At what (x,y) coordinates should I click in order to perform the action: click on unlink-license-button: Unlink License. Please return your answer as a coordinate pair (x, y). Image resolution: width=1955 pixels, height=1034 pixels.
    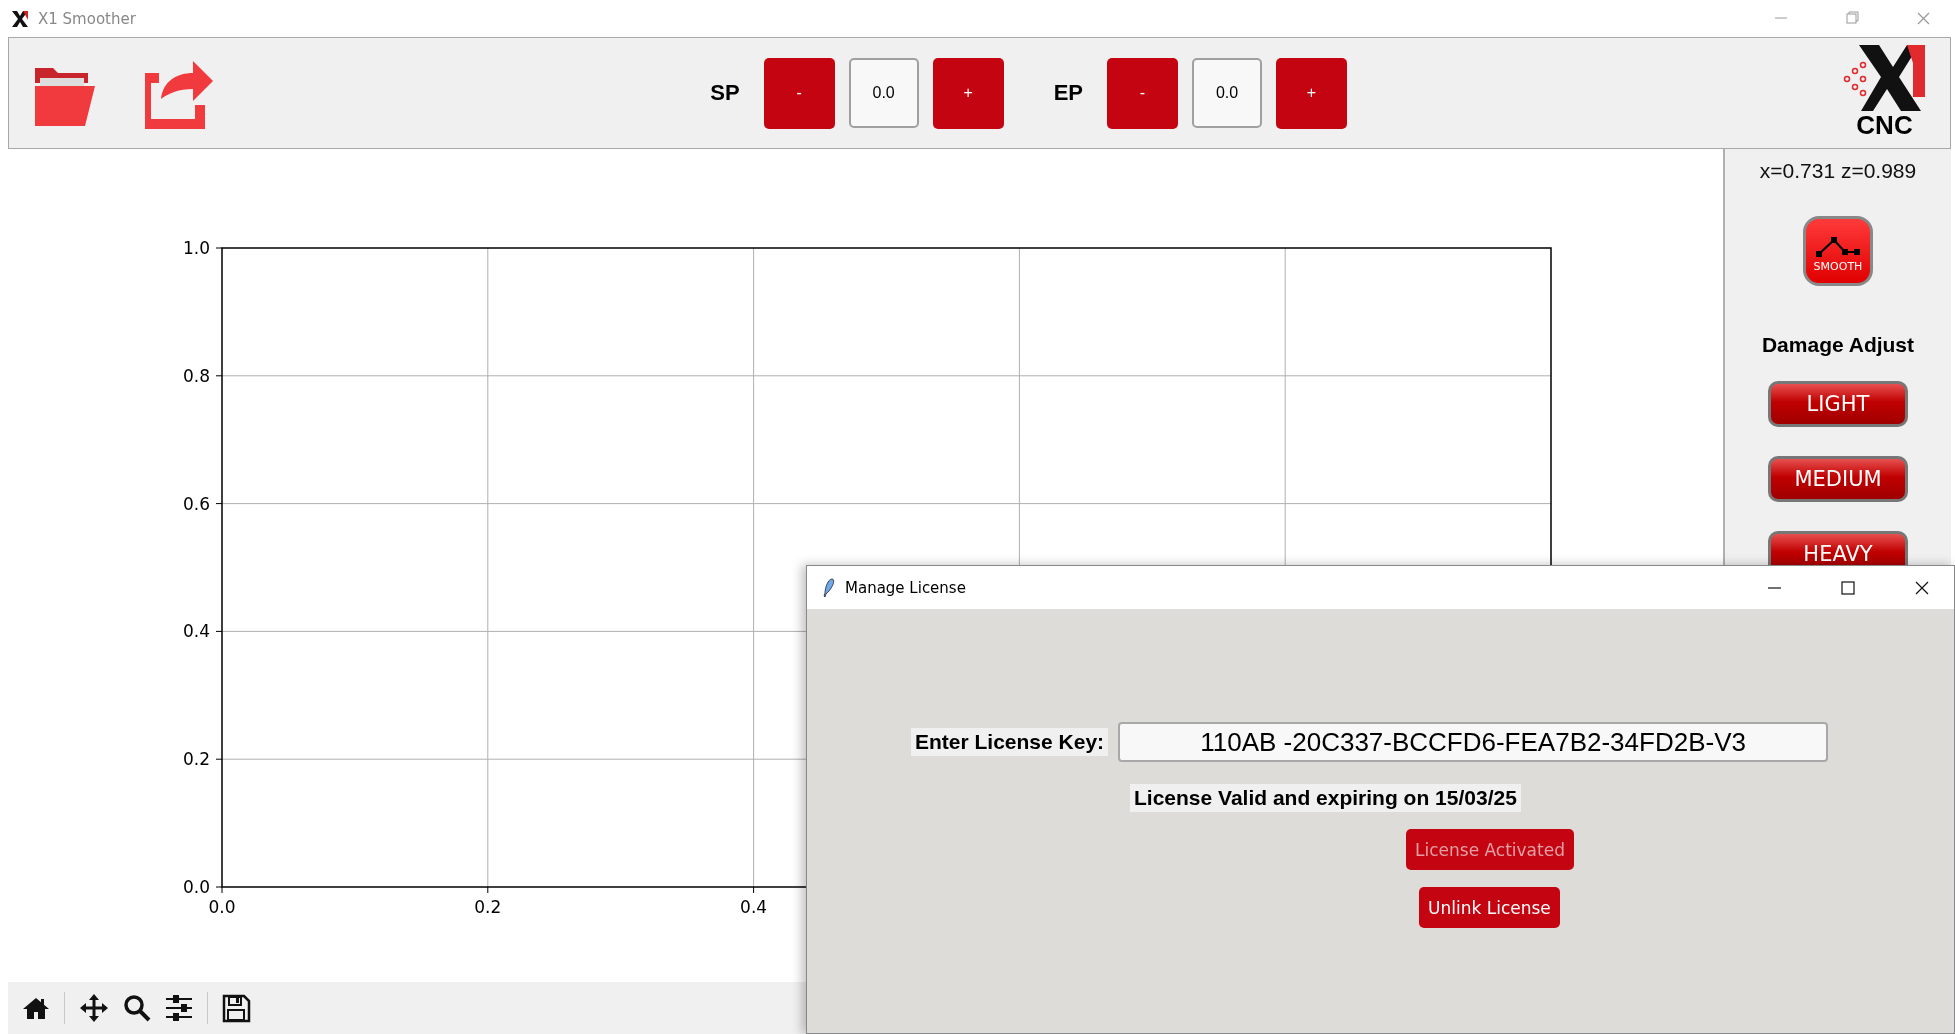
    Looking at the image, I should click on (1489, 907).